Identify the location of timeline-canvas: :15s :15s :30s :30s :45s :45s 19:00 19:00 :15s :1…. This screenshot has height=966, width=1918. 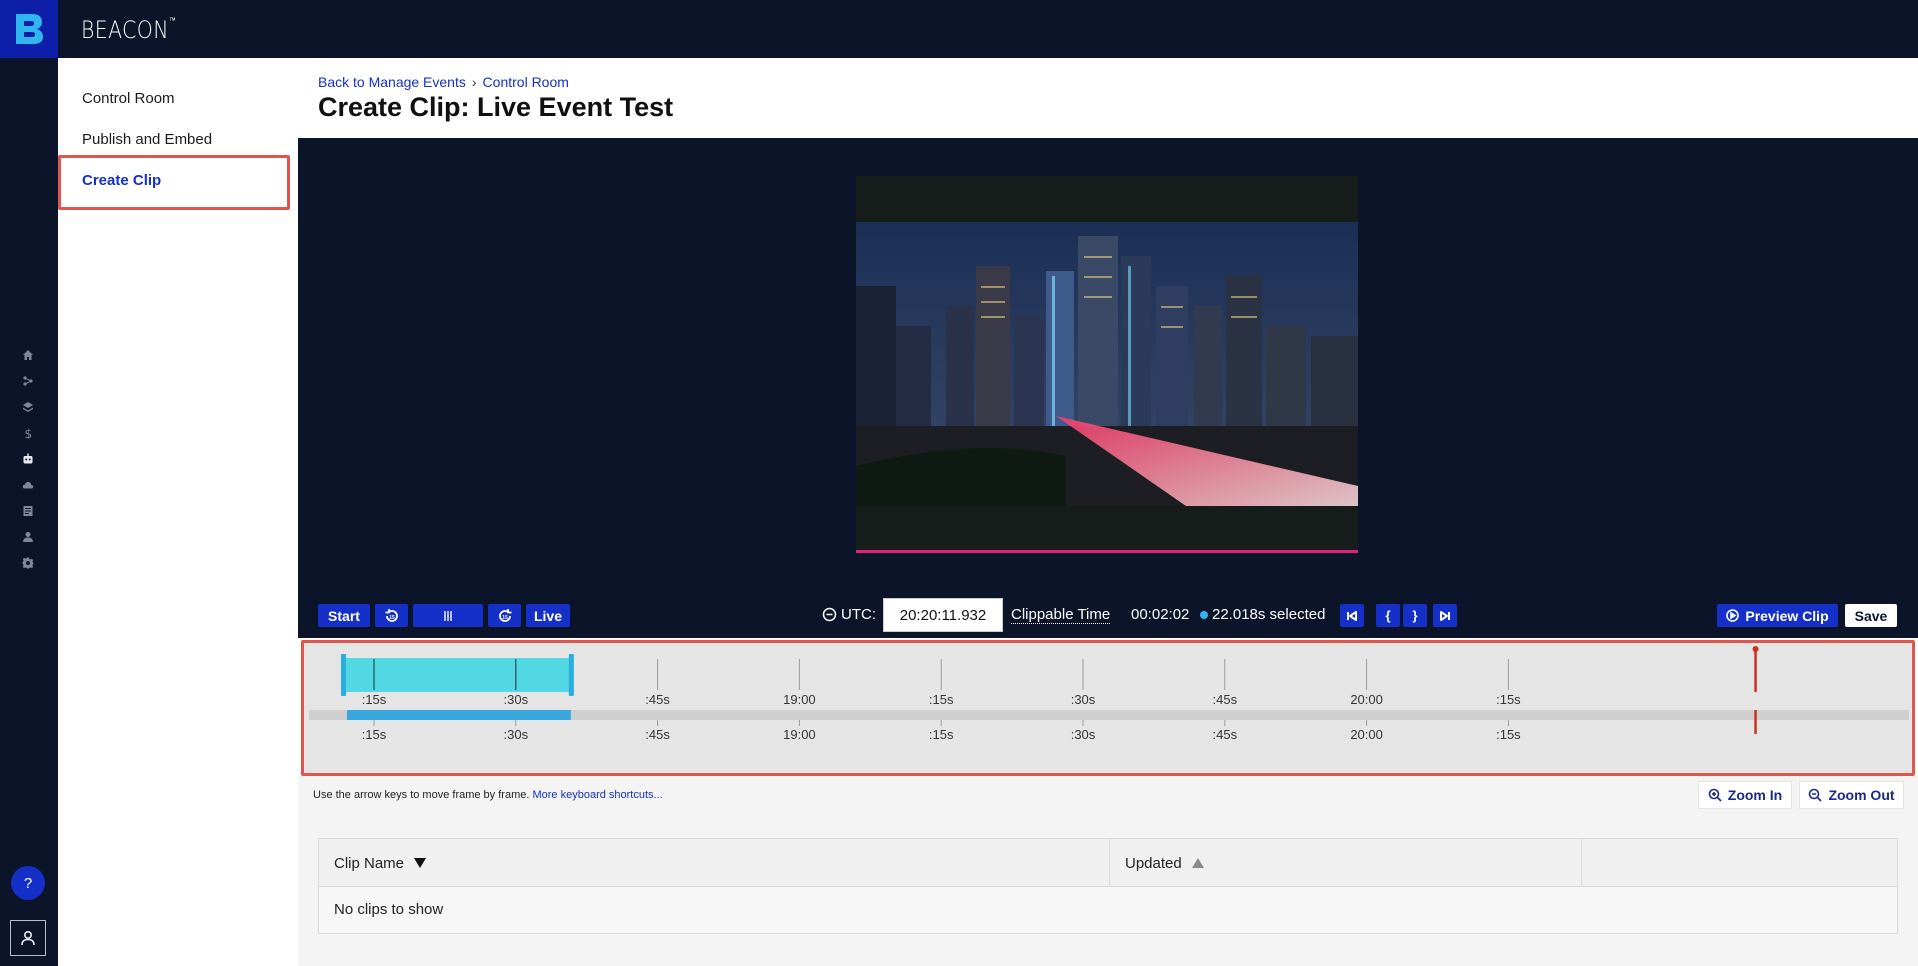
(1108, 708).